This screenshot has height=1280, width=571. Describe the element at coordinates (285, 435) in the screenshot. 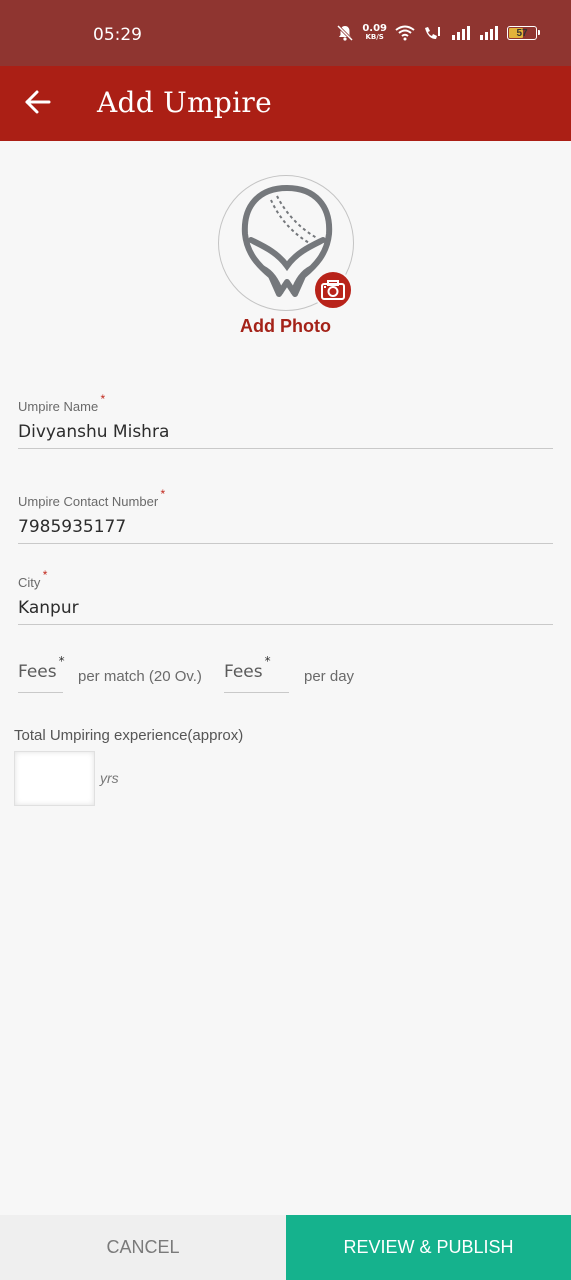

I see `umpire-name-input: Divyanshu Mishra` at that location.